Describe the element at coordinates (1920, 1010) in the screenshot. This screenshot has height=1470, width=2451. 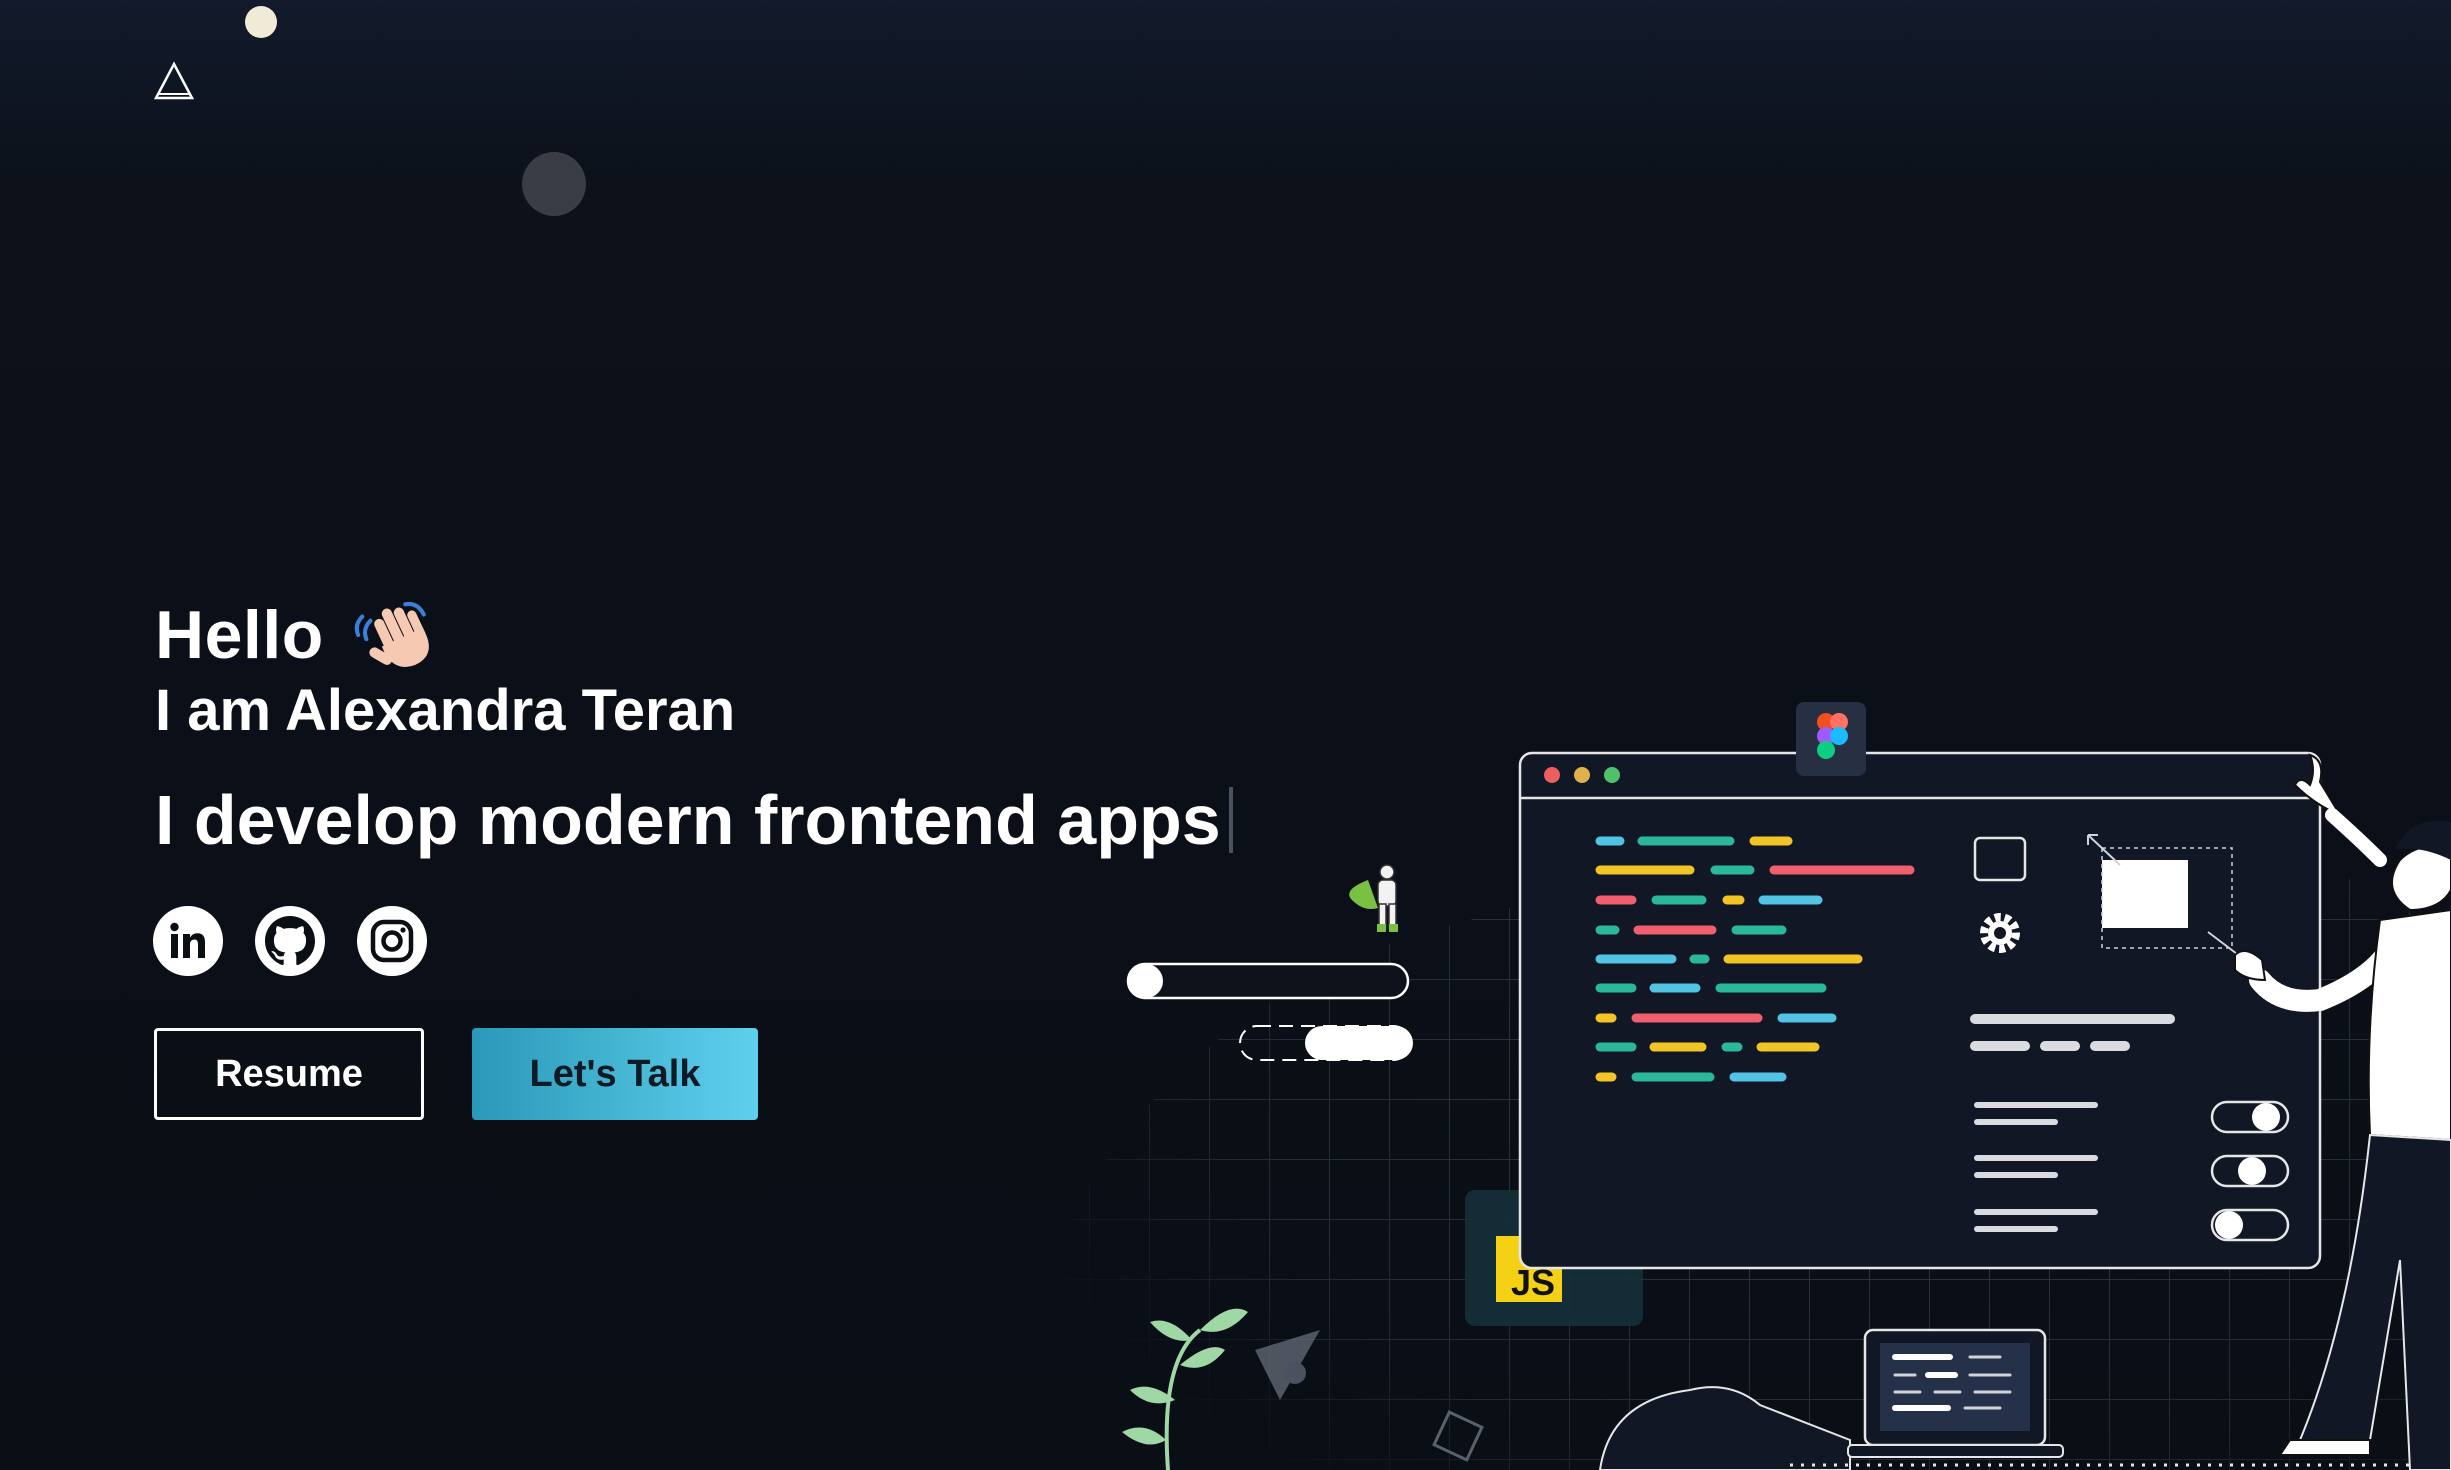
I see `code-window` at that location.